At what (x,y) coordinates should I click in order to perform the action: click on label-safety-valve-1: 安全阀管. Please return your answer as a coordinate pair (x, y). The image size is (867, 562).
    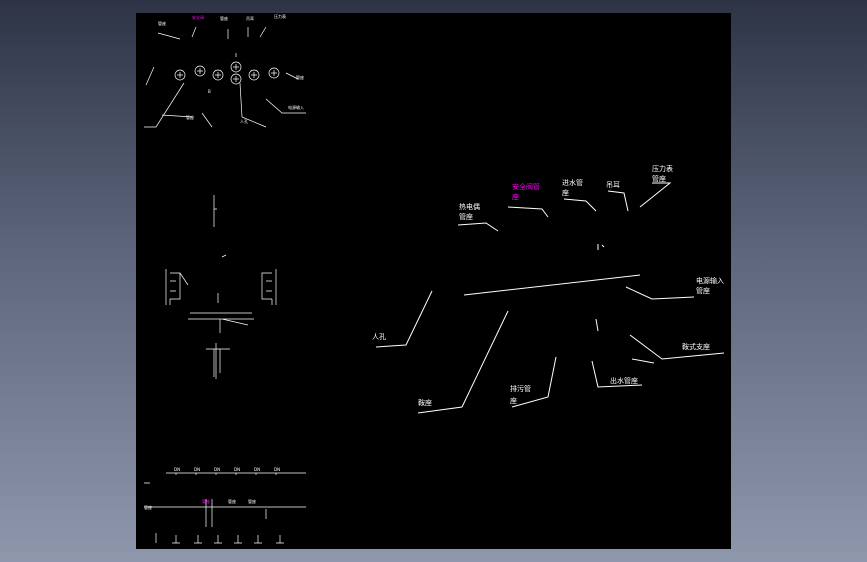
    Looking at the image, I should click on (526, 186).